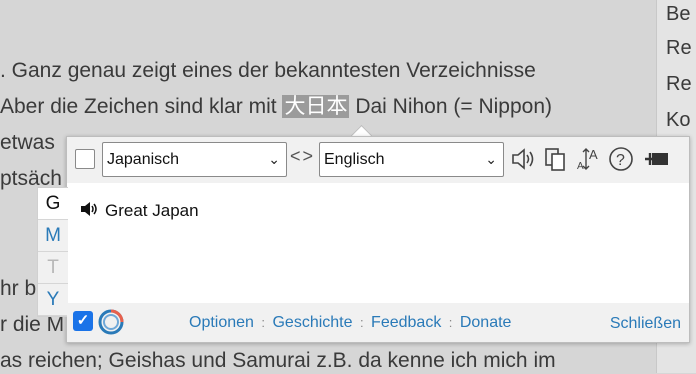 Image resolution: width=696 pixels, height=374 pixels. Describe the element at coordinates (555, 159) in the screenshot. I see `copy-icon` at that location.